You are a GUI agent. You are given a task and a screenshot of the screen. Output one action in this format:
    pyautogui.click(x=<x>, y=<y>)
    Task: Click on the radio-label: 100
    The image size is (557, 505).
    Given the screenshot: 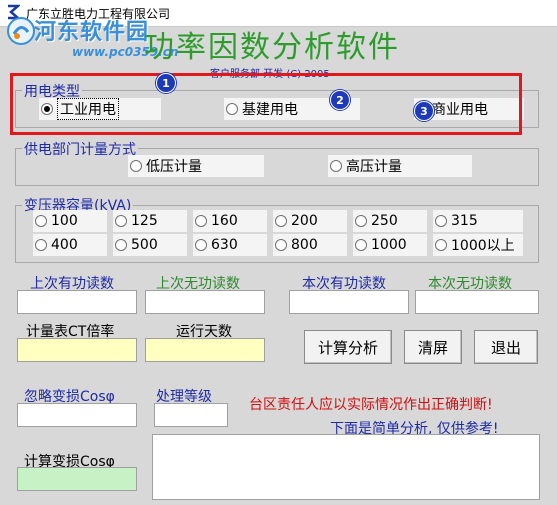 What is the action you would take?
    pyautogui.click(x=64, y=221)
    